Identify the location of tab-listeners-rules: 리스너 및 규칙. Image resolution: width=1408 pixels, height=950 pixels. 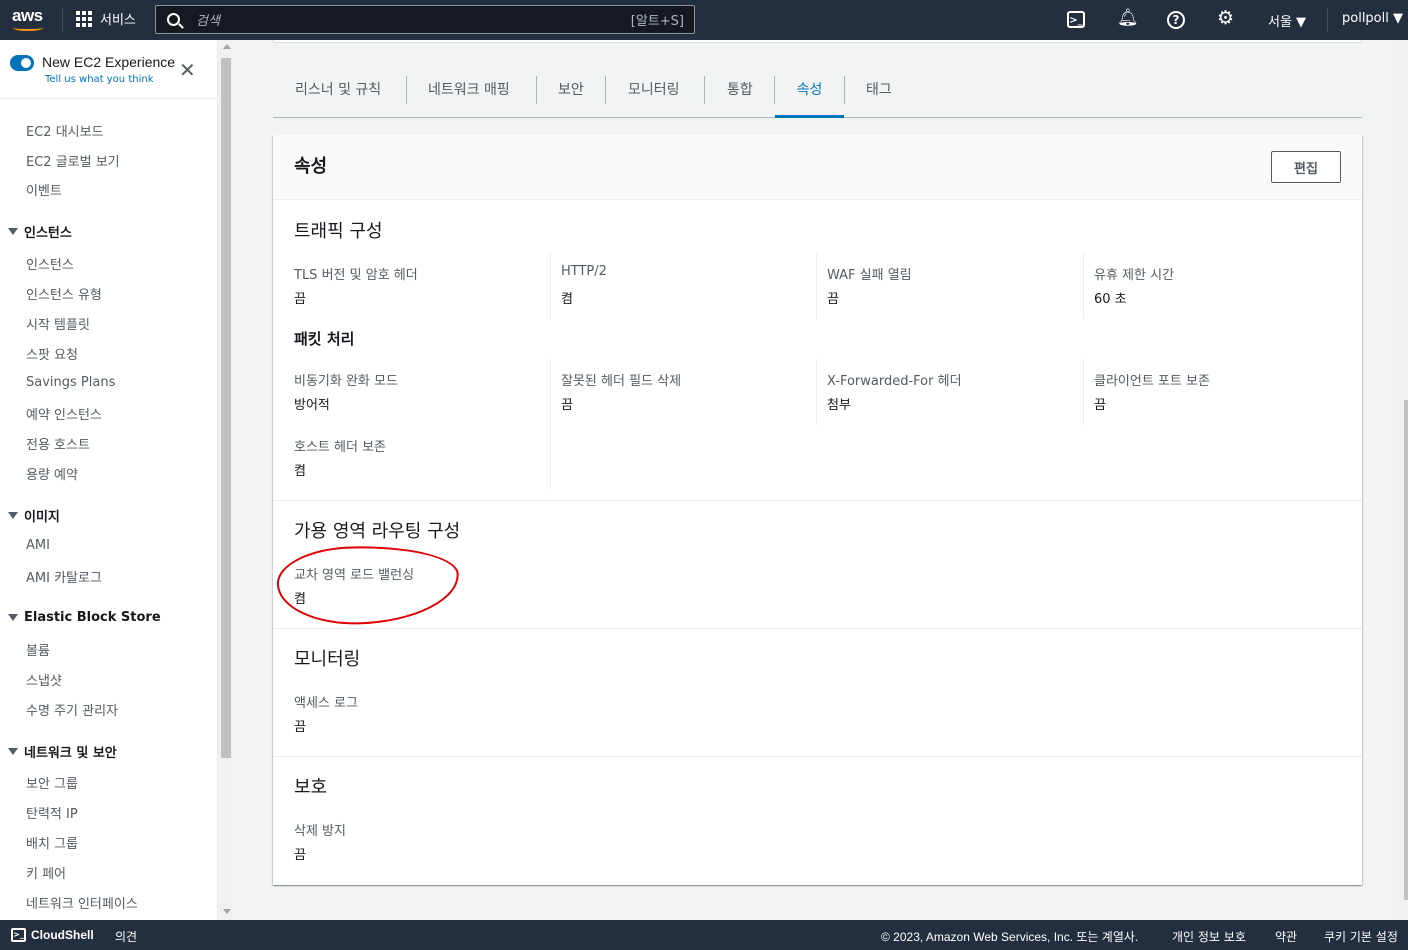
(338, 88).